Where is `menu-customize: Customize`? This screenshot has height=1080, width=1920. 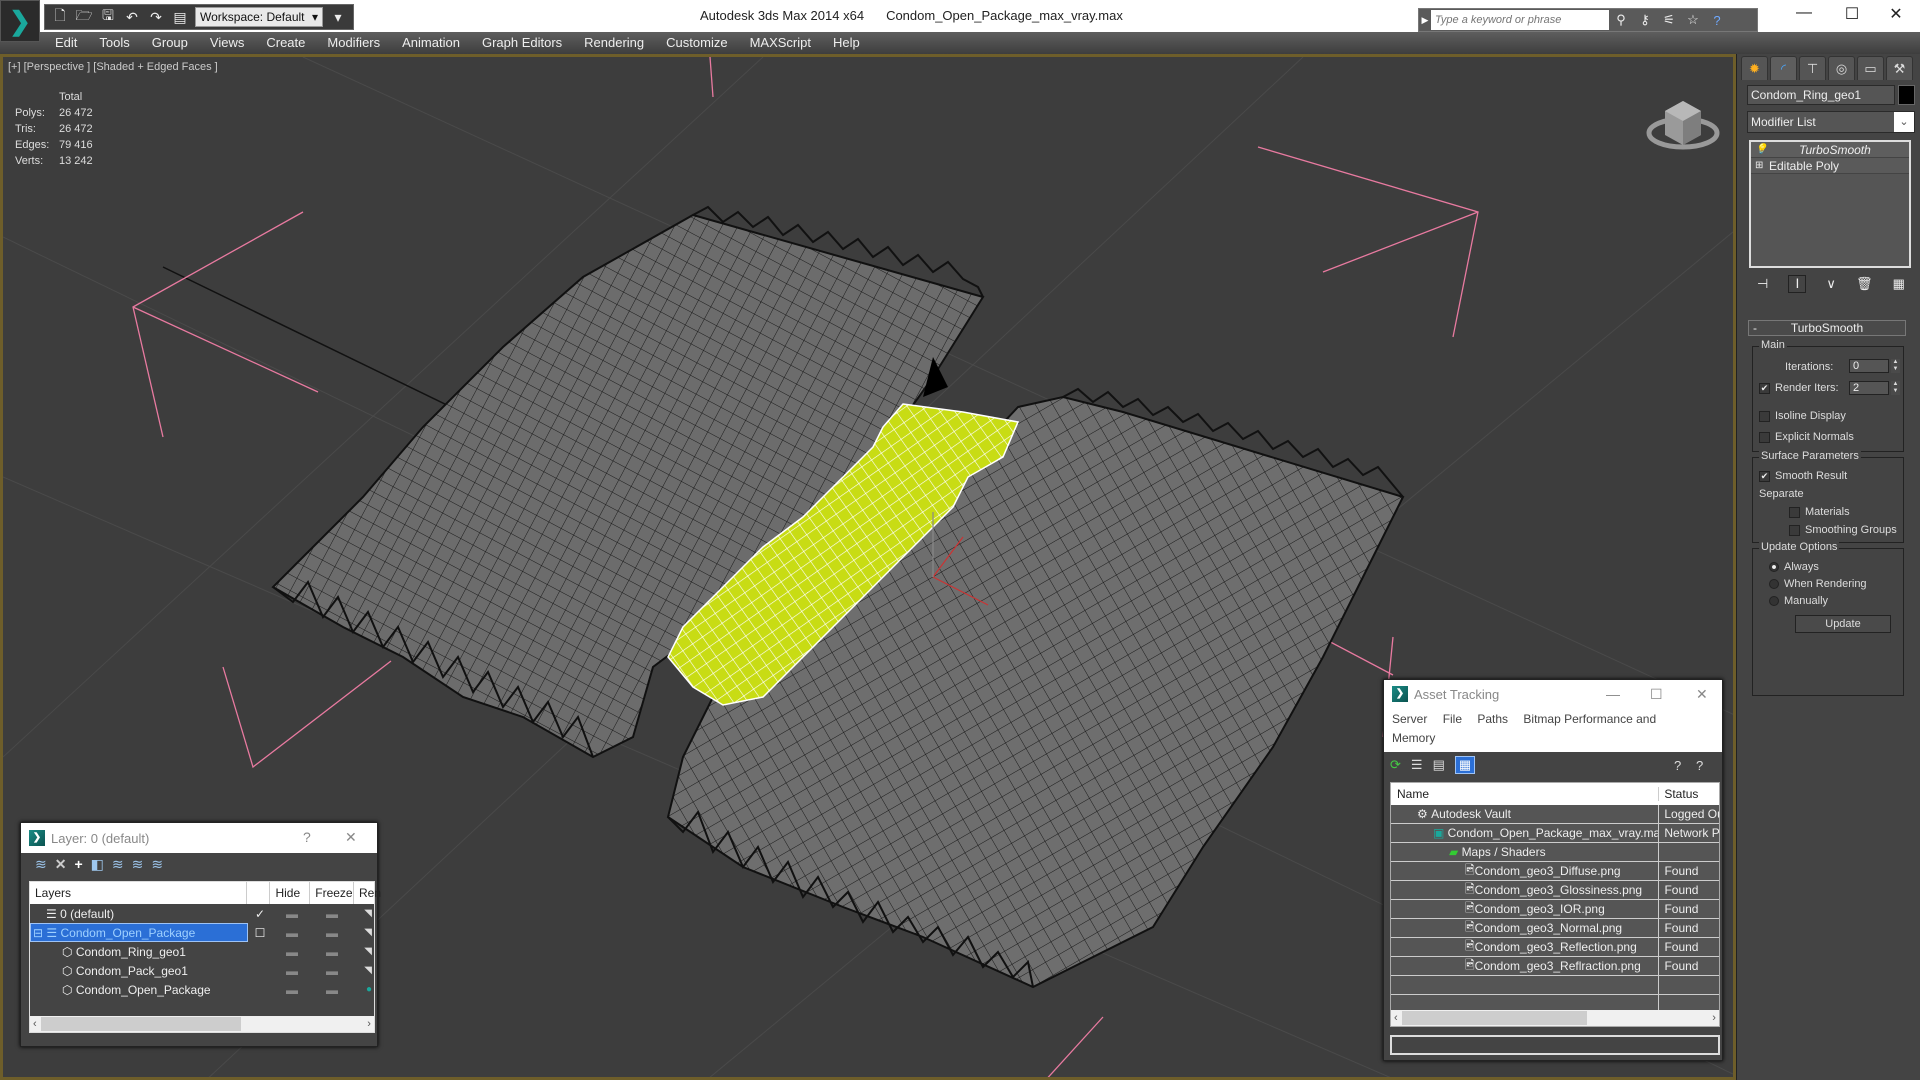 menu-customize: Customize is located at coordinates (696, 43).